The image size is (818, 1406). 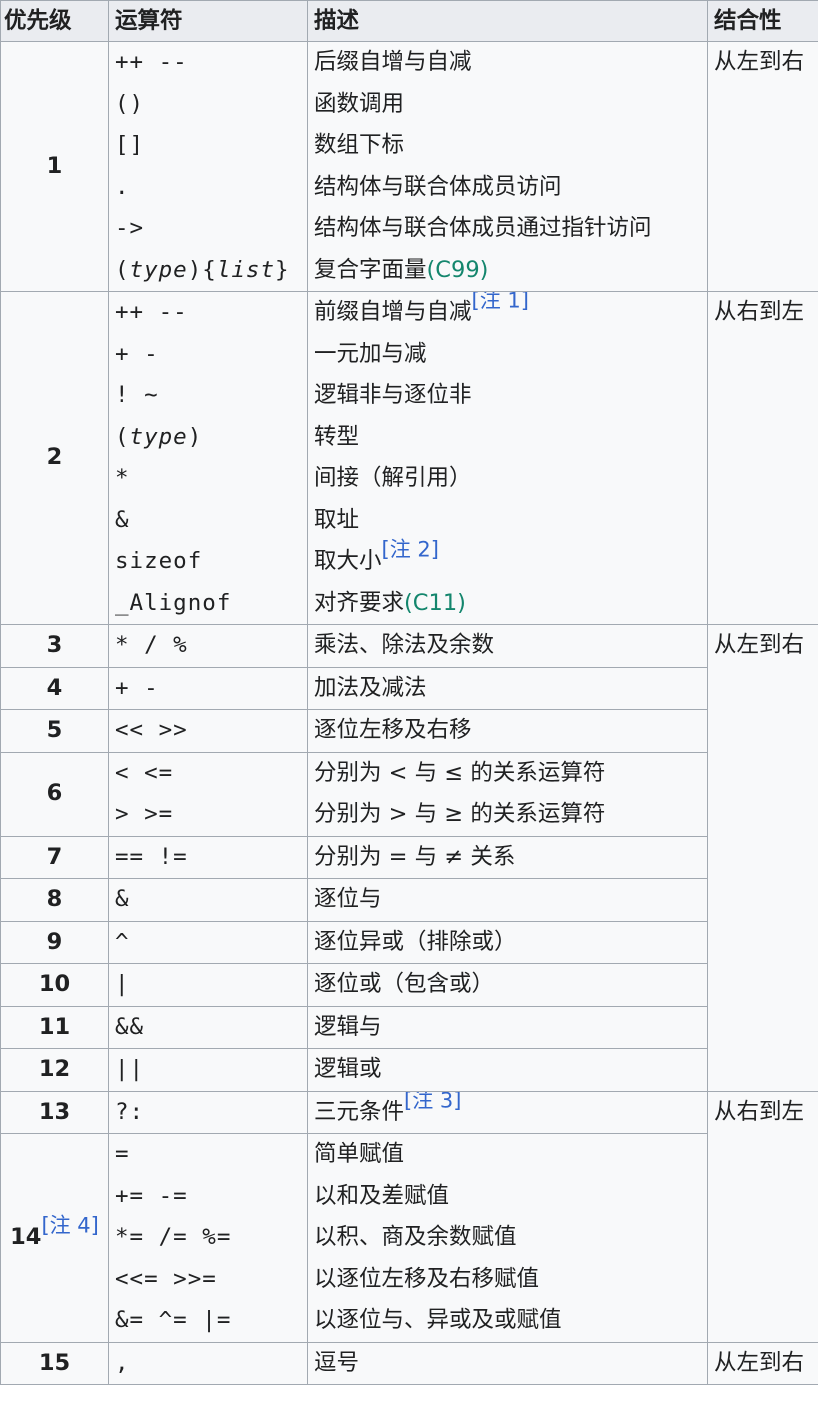 I want to click on operator: =, so click(x=122, y=1154).